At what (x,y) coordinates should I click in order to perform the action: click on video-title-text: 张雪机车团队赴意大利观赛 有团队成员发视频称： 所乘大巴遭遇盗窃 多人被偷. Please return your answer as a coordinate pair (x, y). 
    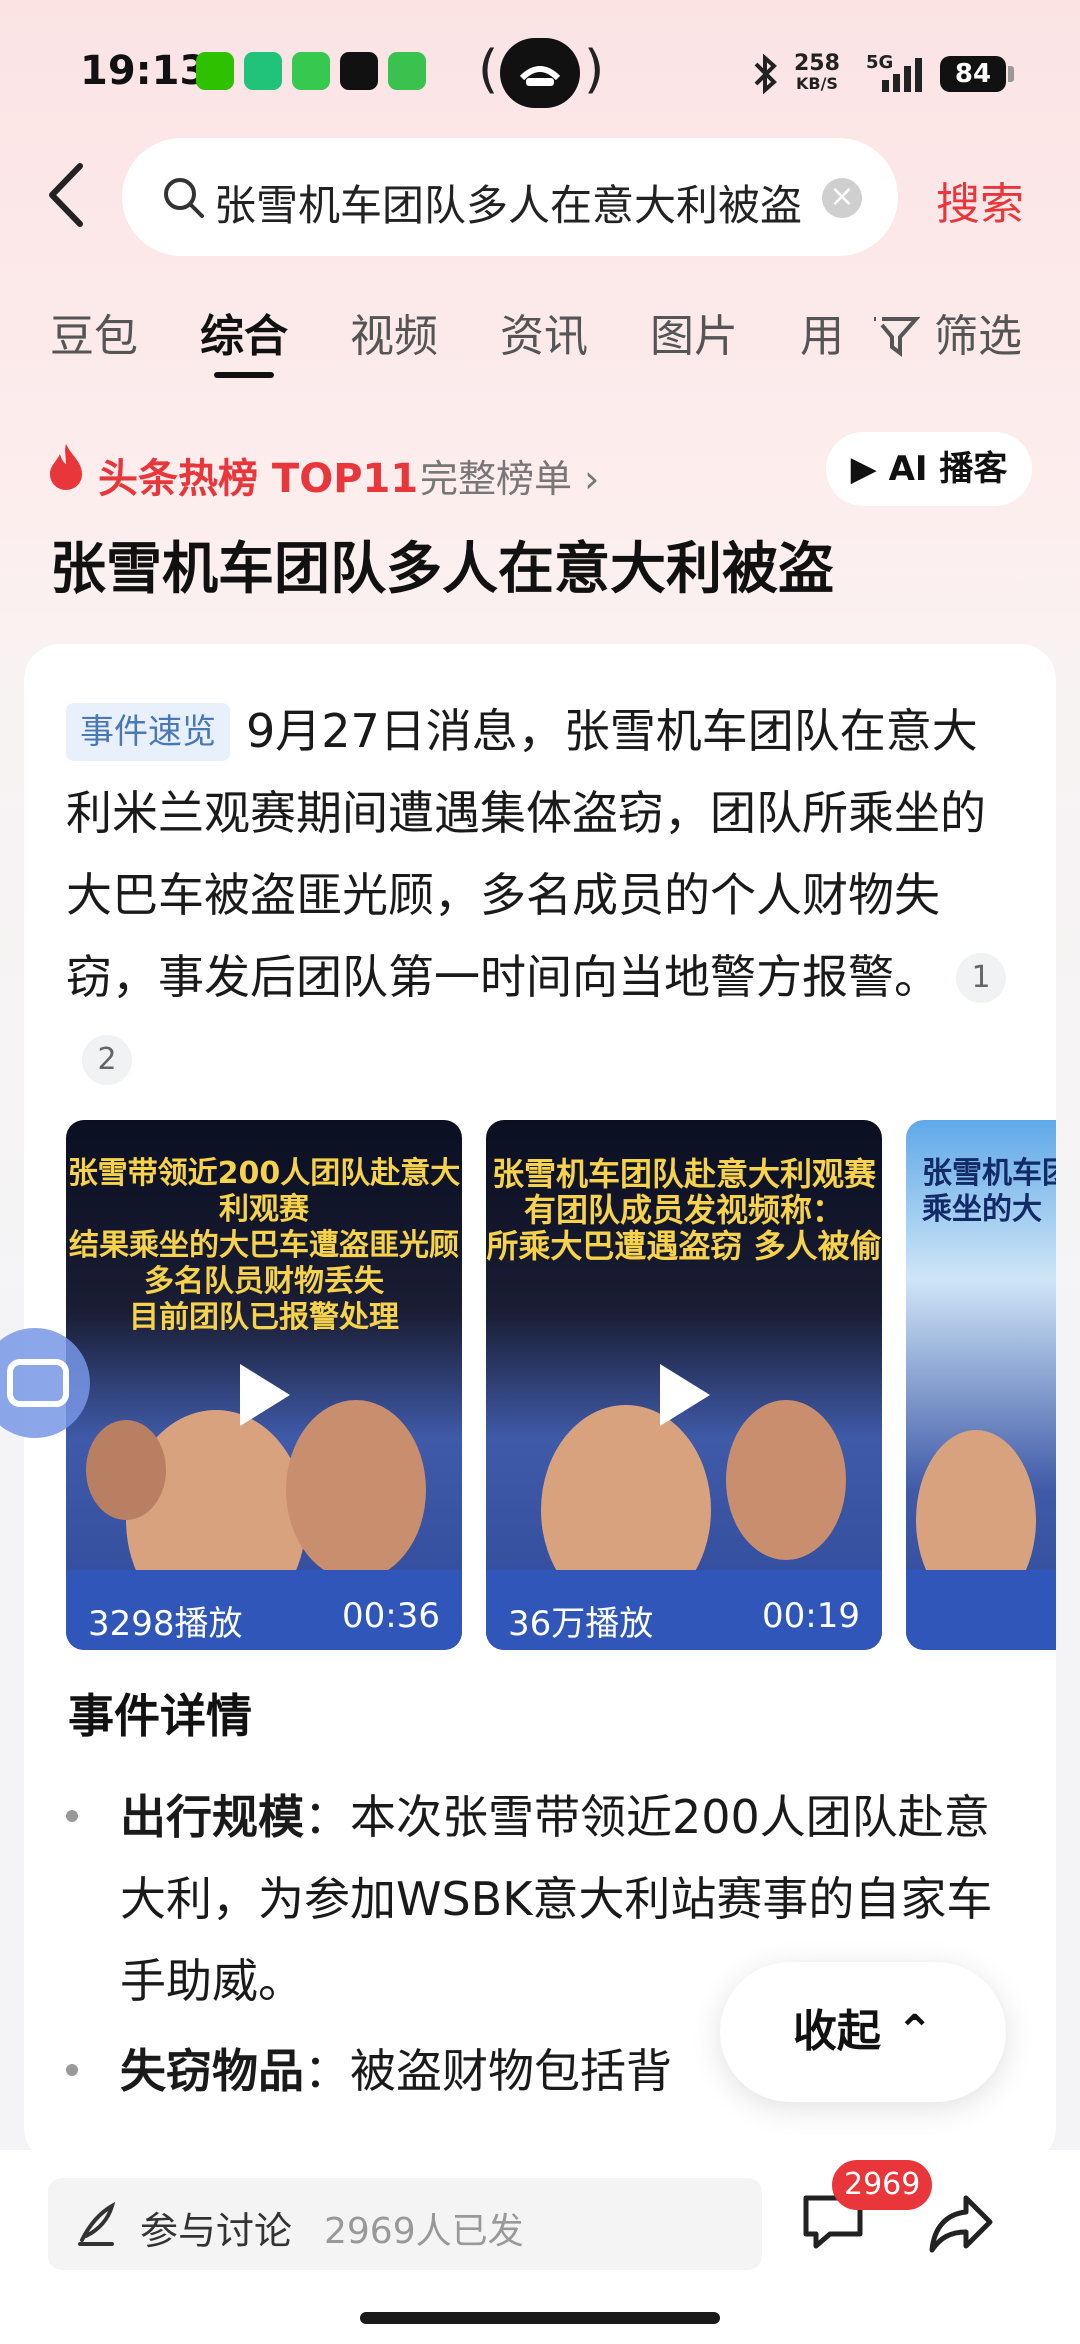
    Looking at the image, I should click on (684, 1210).